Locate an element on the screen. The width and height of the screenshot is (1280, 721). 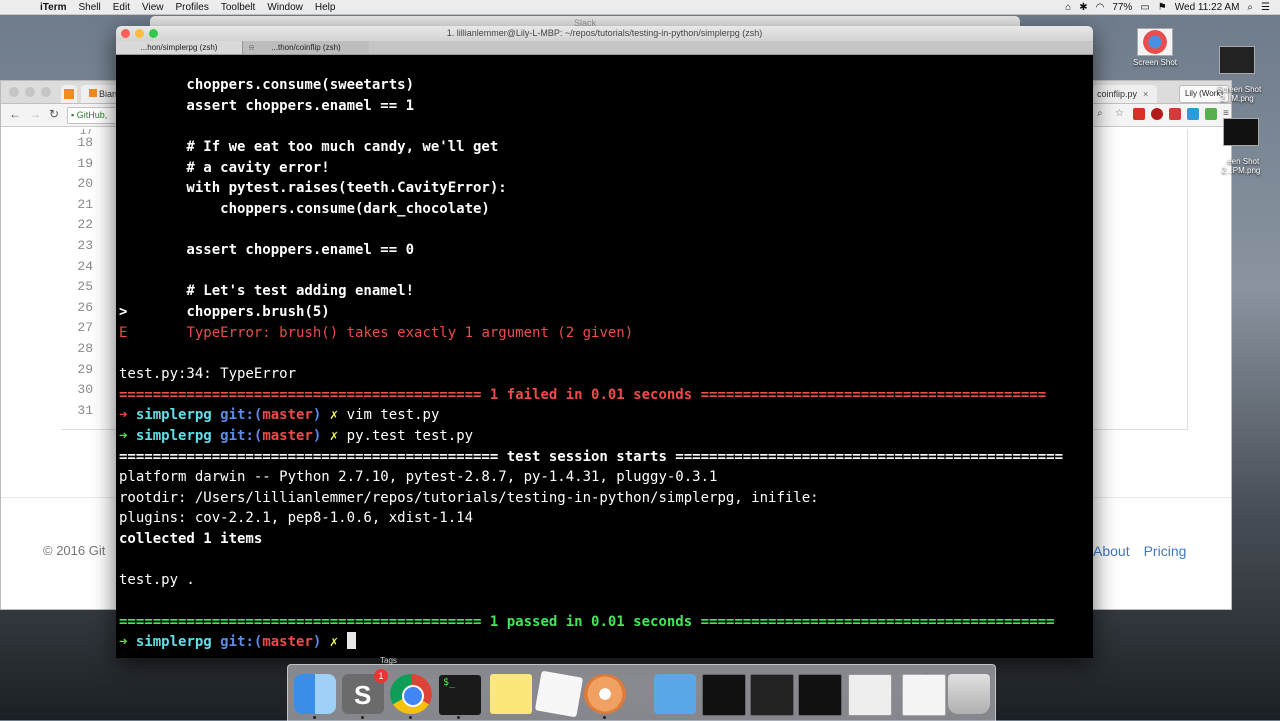
star-icon: ☆ is located at coordinates (1121, 114).